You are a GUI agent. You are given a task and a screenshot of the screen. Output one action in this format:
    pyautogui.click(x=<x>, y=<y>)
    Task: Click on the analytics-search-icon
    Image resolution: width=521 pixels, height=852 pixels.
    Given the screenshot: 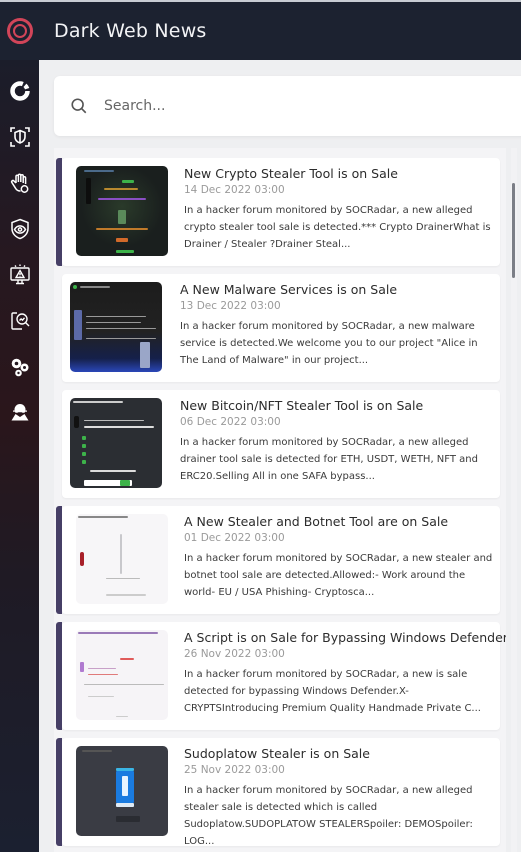 What is the action you would take?
    pyautogui.click(x=19, y=321)
    